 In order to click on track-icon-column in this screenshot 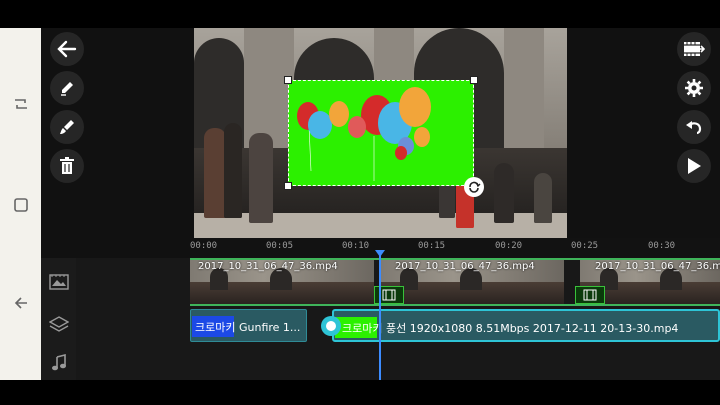, I will do `click(58, 319)`.